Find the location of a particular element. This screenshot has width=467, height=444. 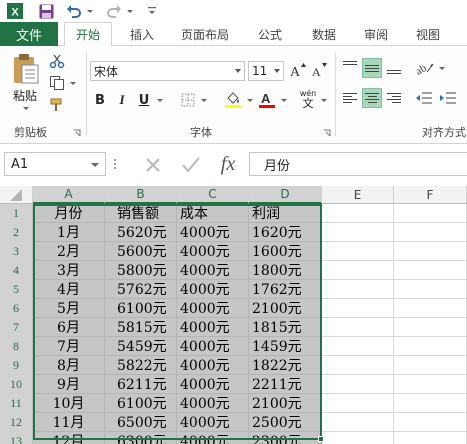

font-size-combo: 11 is located at coordinates (266, 71).